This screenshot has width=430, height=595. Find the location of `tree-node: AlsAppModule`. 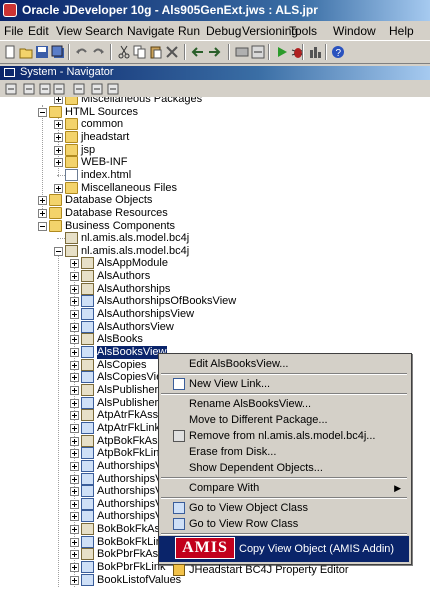

tree-node: AlsAppModule is located at coordinates (215, 263).